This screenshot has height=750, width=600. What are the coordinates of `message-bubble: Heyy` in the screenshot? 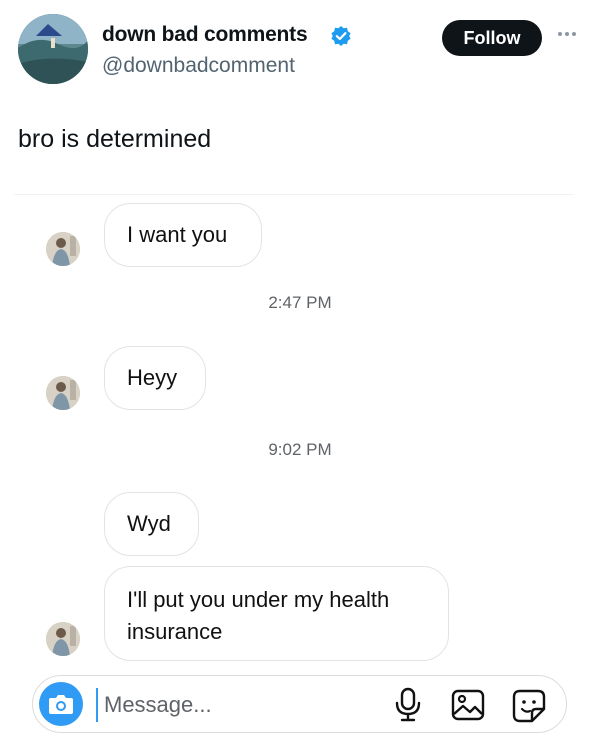 It's located at (155, 378).